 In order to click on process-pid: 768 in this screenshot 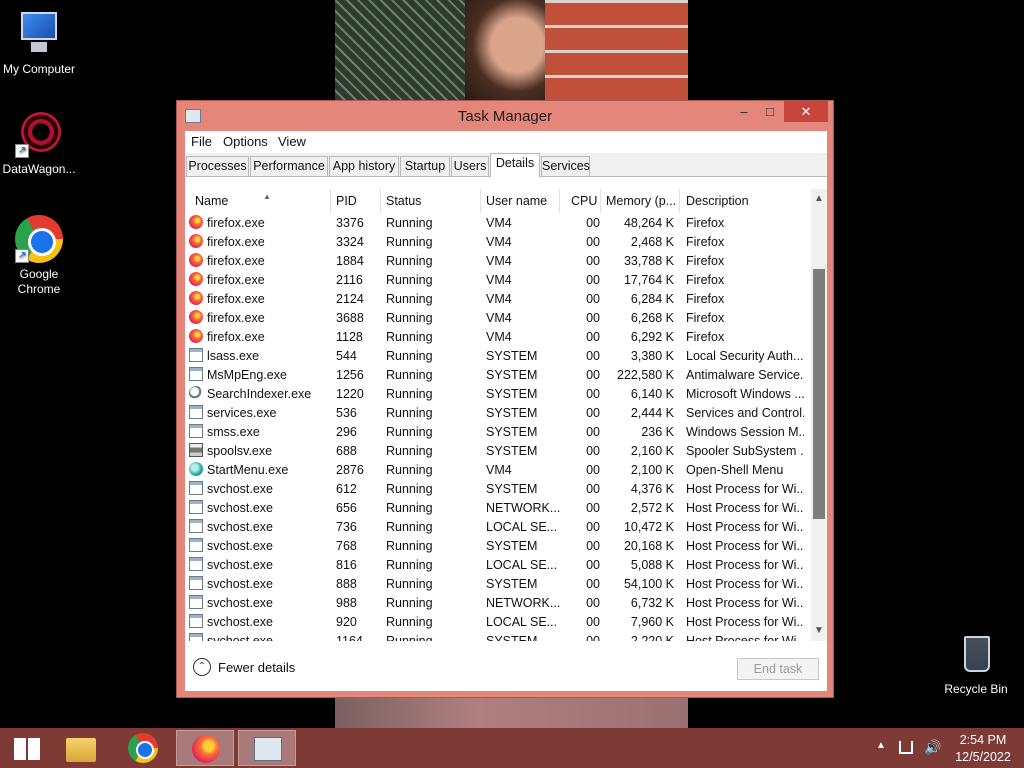, I will do `click(346, 546)`.